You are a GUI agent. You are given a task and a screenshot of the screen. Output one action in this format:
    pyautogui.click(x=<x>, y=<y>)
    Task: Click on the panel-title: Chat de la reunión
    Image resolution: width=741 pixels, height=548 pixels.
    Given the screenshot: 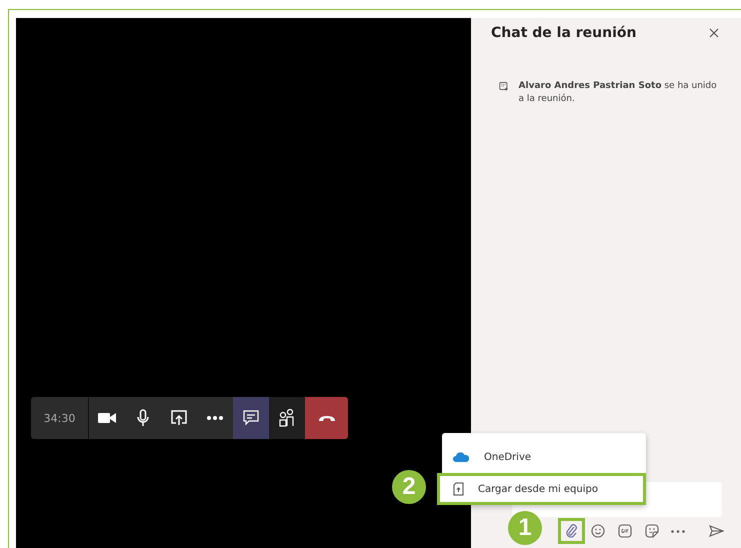 What is the action you would take?
    pyautogui.click(x=563, y=33)
    